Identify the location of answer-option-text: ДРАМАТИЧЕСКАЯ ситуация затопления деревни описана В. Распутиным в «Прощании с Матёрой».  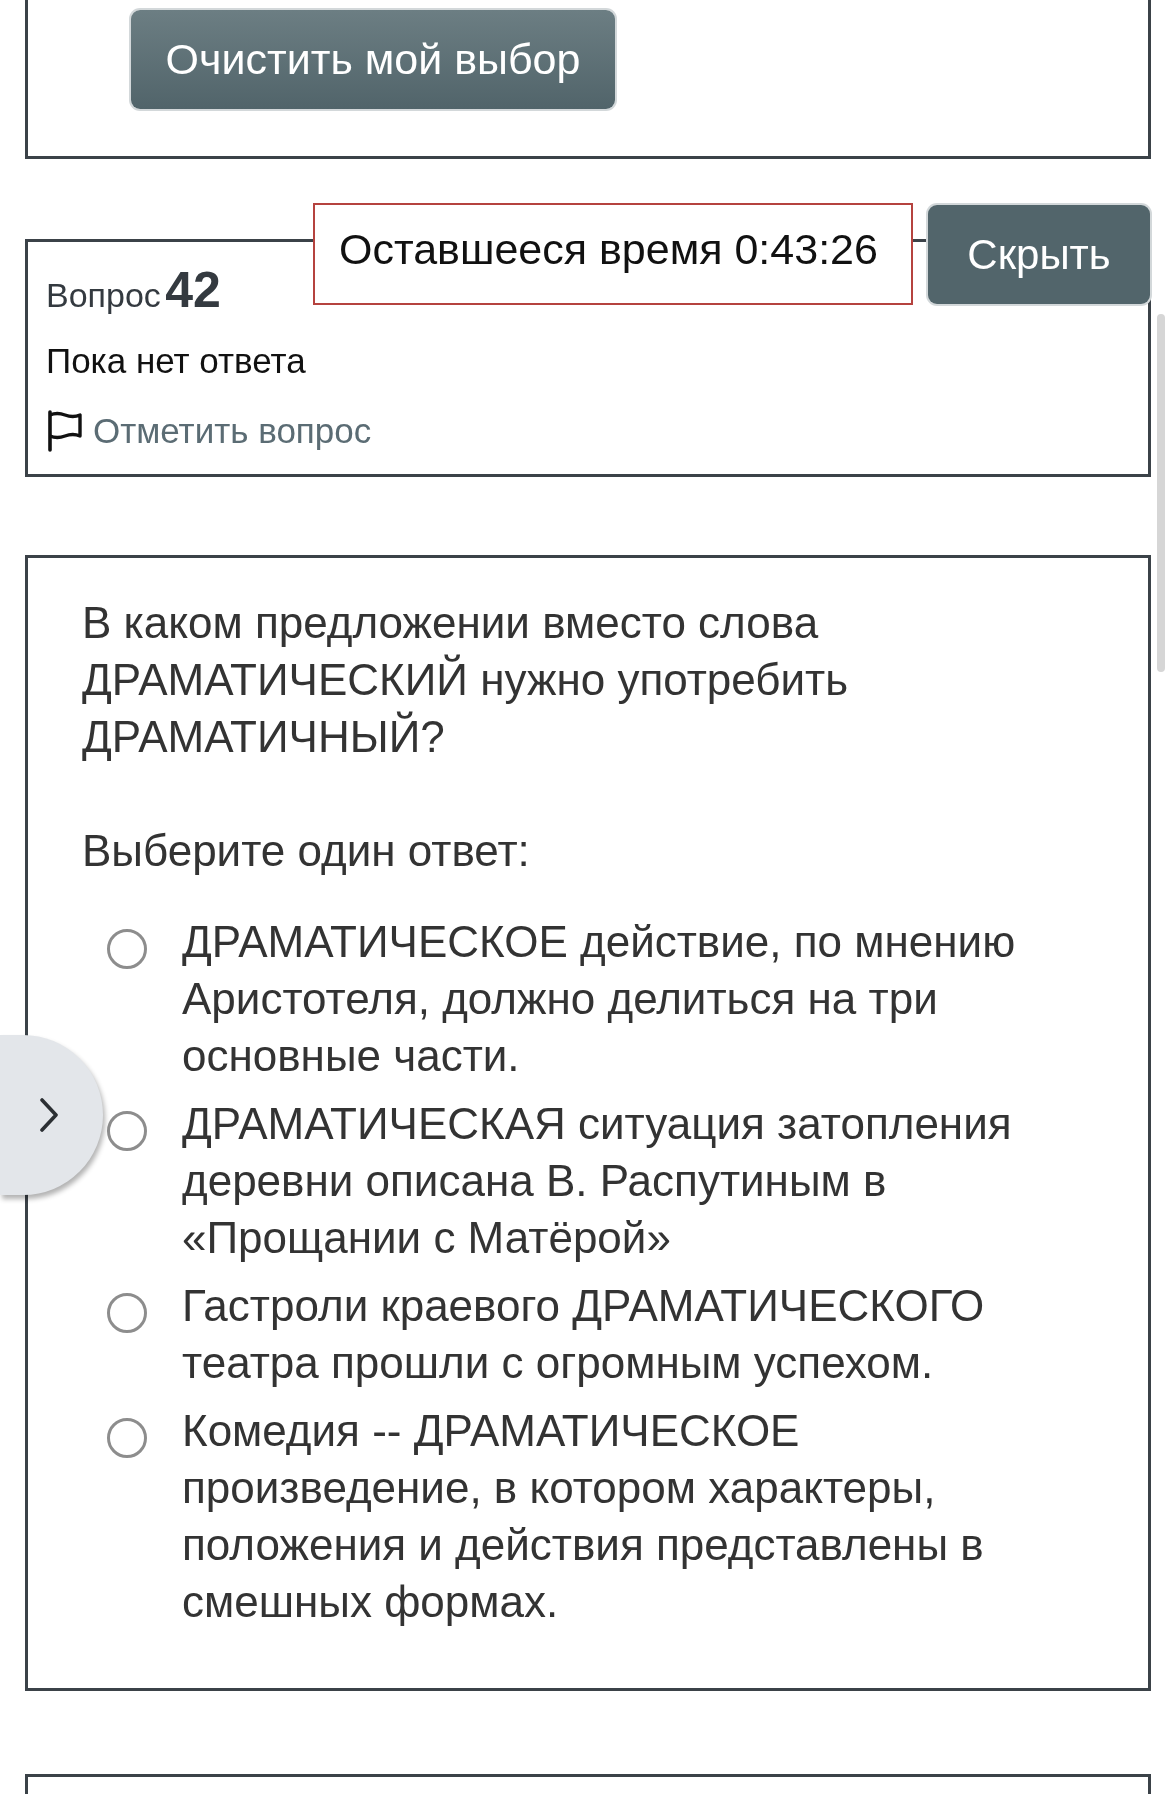
(597, 1181).